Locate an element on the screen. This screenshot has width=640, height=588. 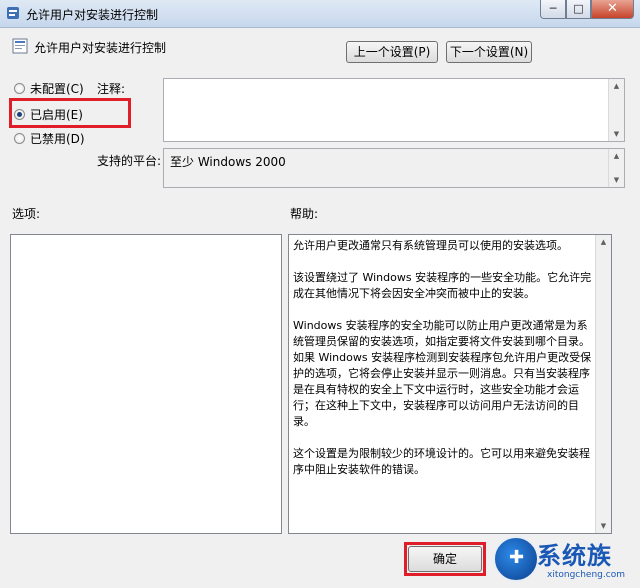
platform-scrollbar: ▲ ▼ is located at coordinates (616, 168).